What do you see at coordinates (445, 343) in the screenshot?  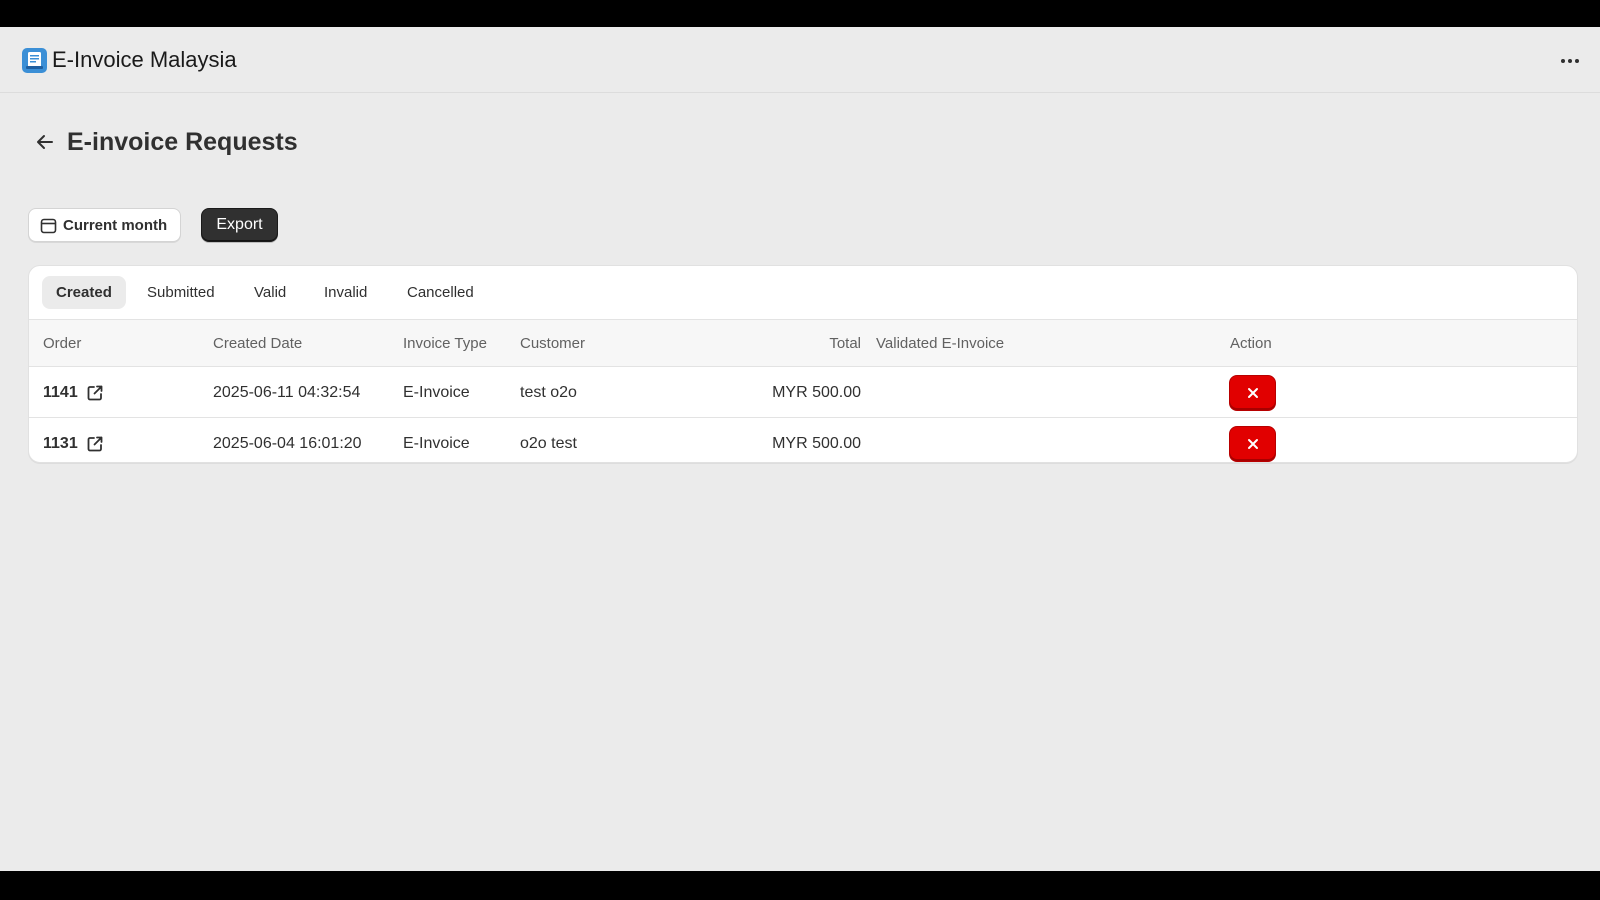 I see `column-header-invoice-type: Invoice Type` at bounding box center [445, 343].